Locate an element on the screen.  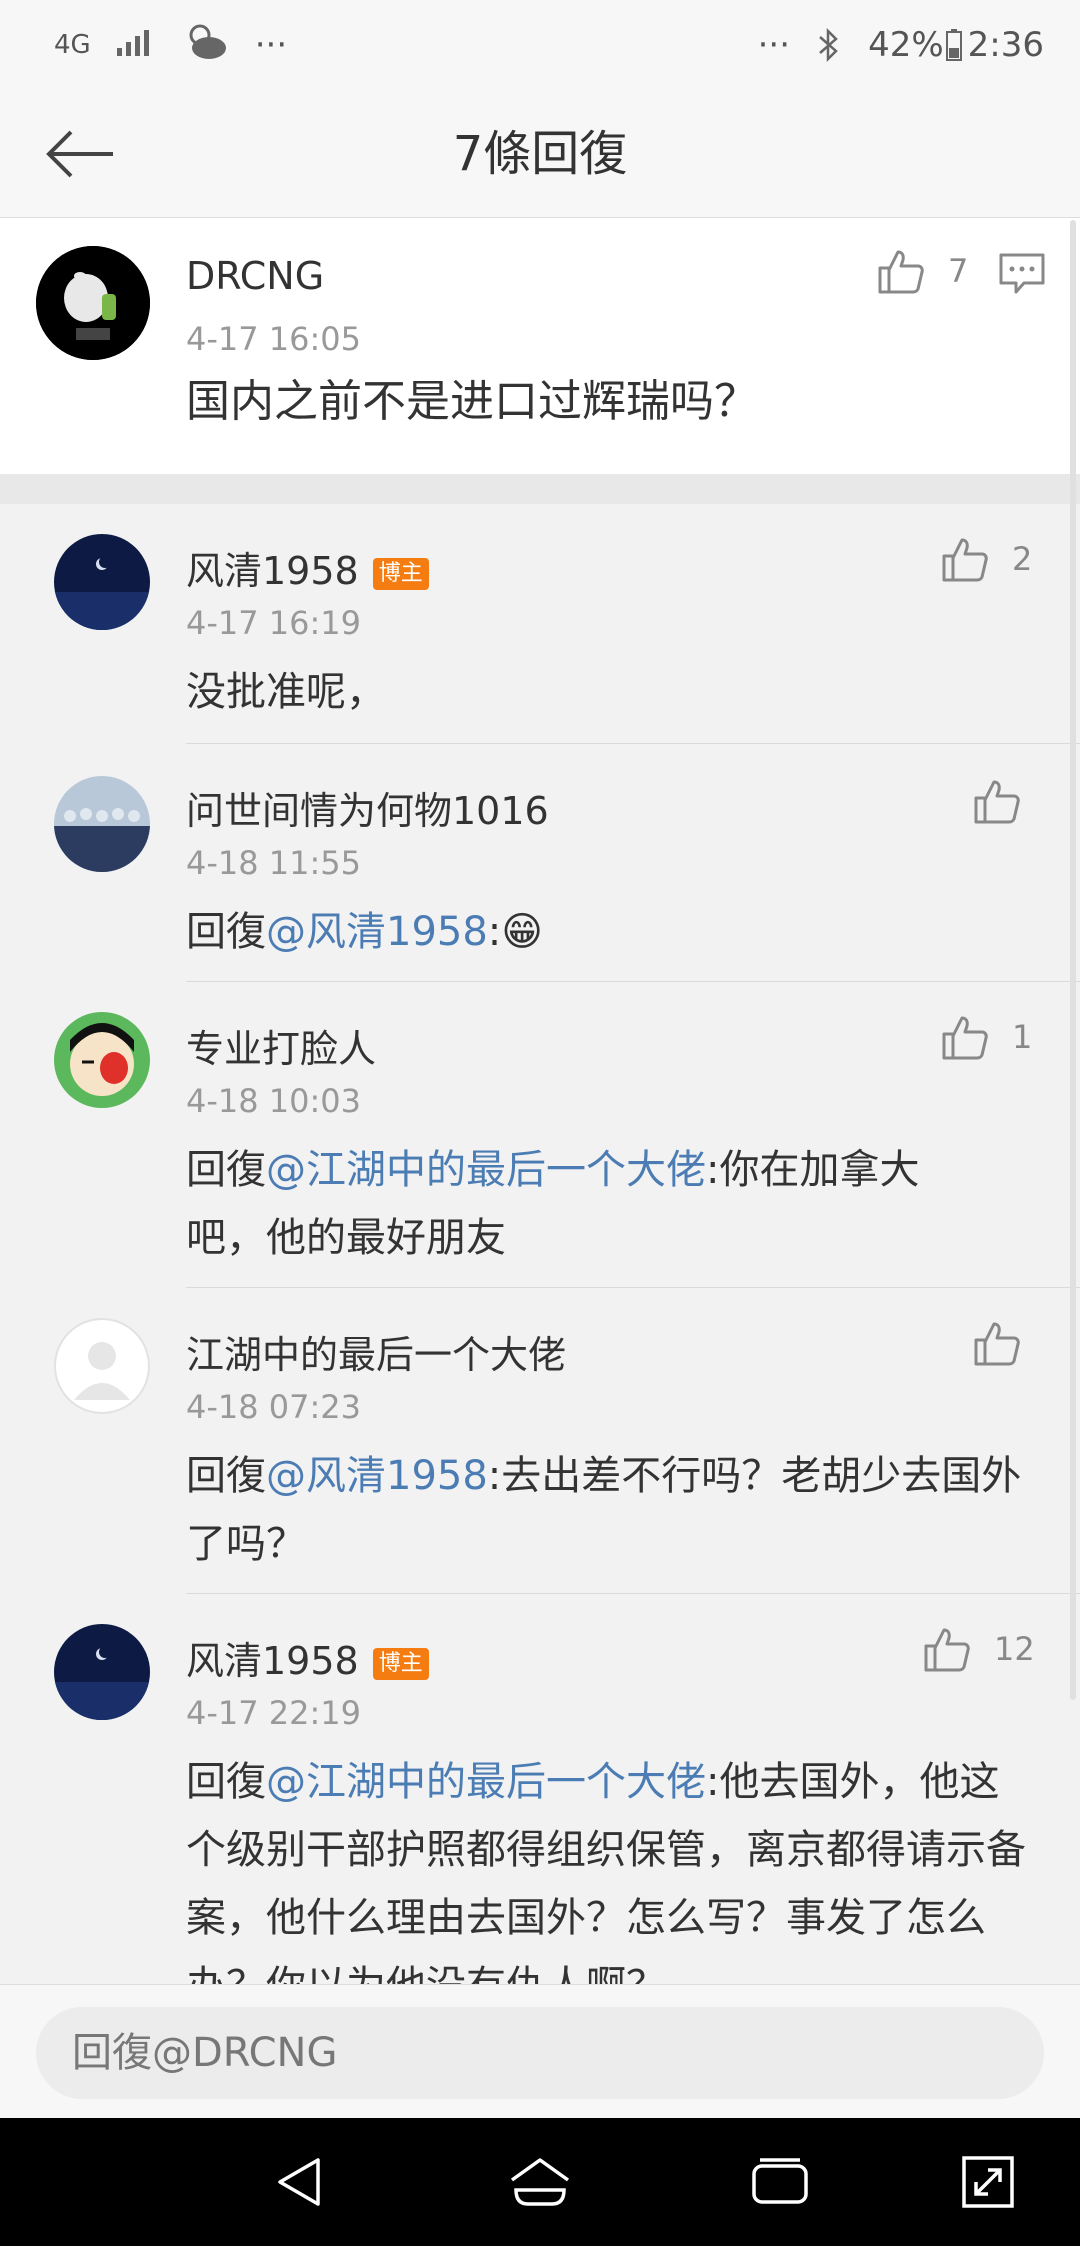
nav-expand-button is located at coordinates (988, 2182).